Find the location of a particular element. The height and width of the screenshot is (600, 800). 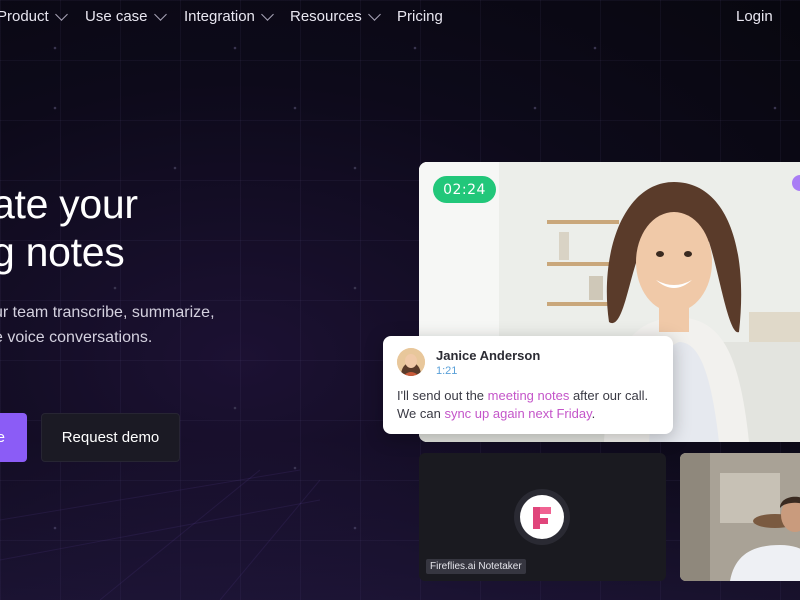

participant-video-tile is located at coordinates (740, 517).